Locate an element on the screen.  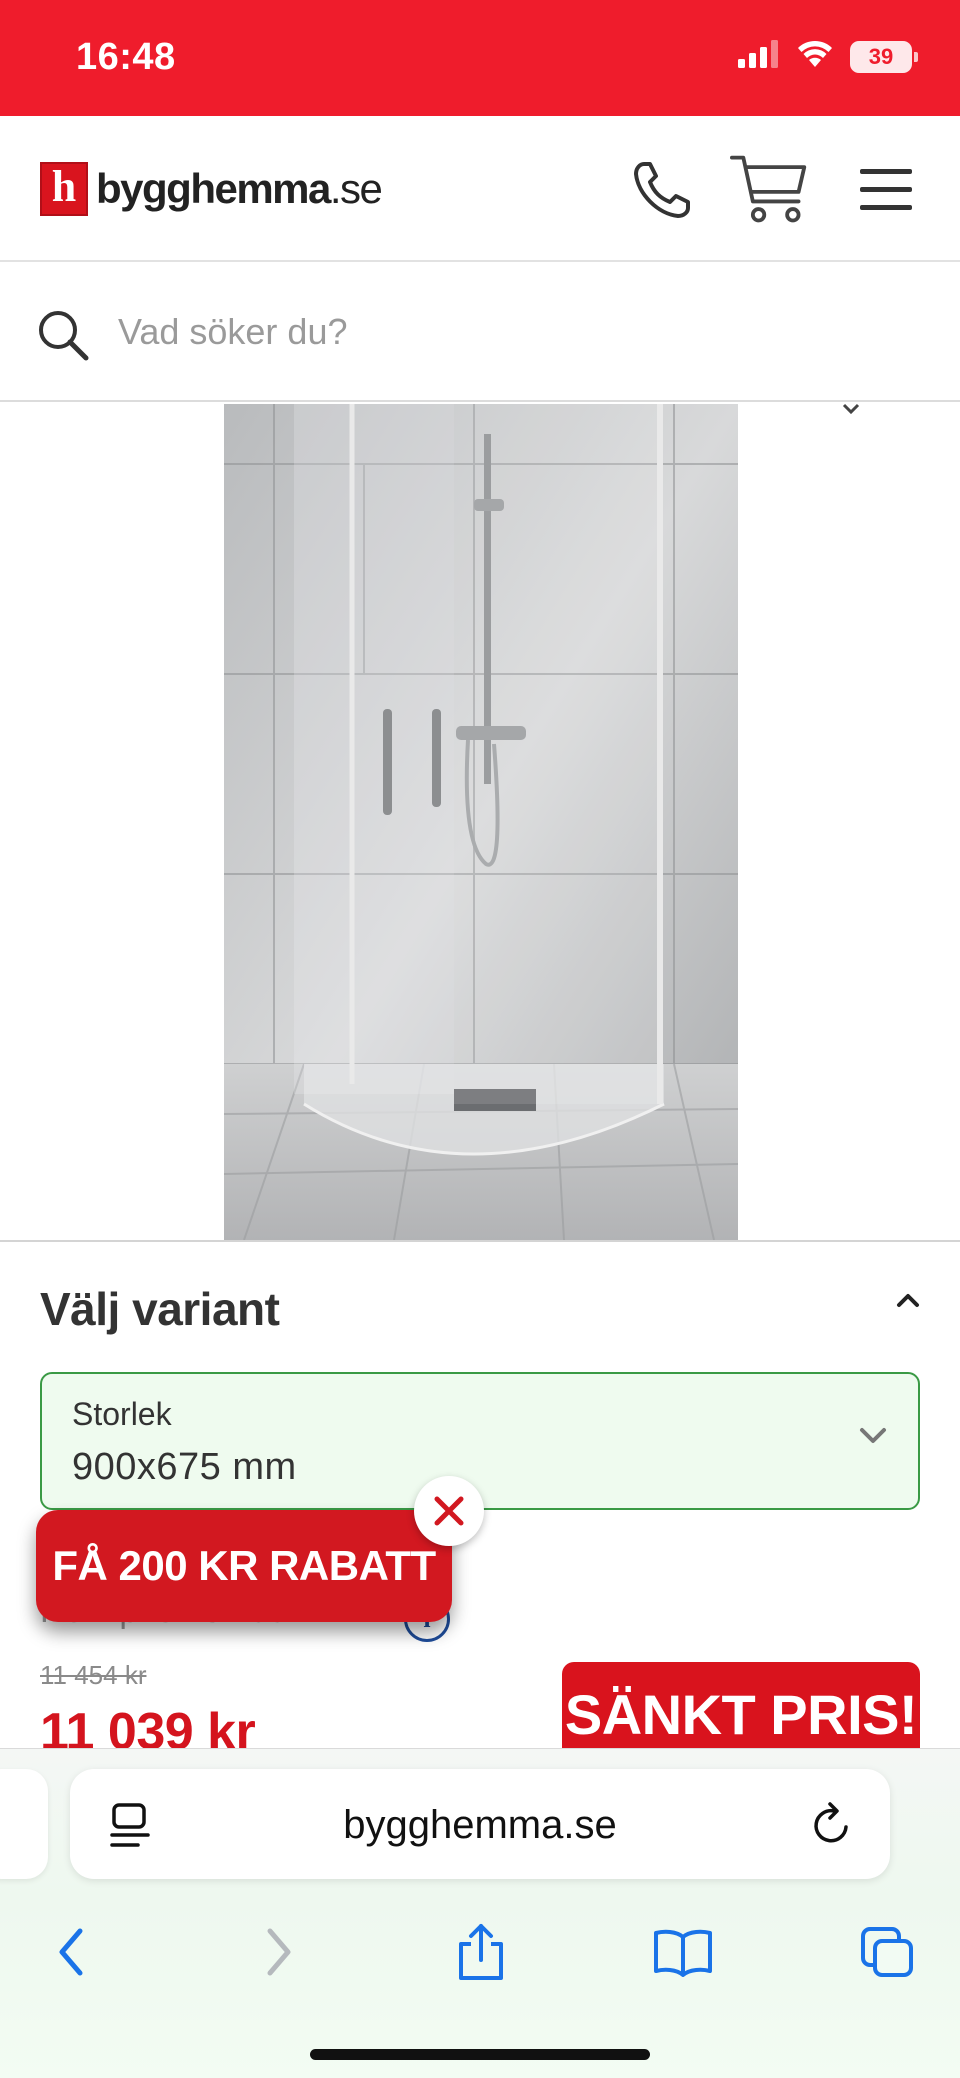
site-logo: h bygghemma.se is located at coordinates (211, 189).